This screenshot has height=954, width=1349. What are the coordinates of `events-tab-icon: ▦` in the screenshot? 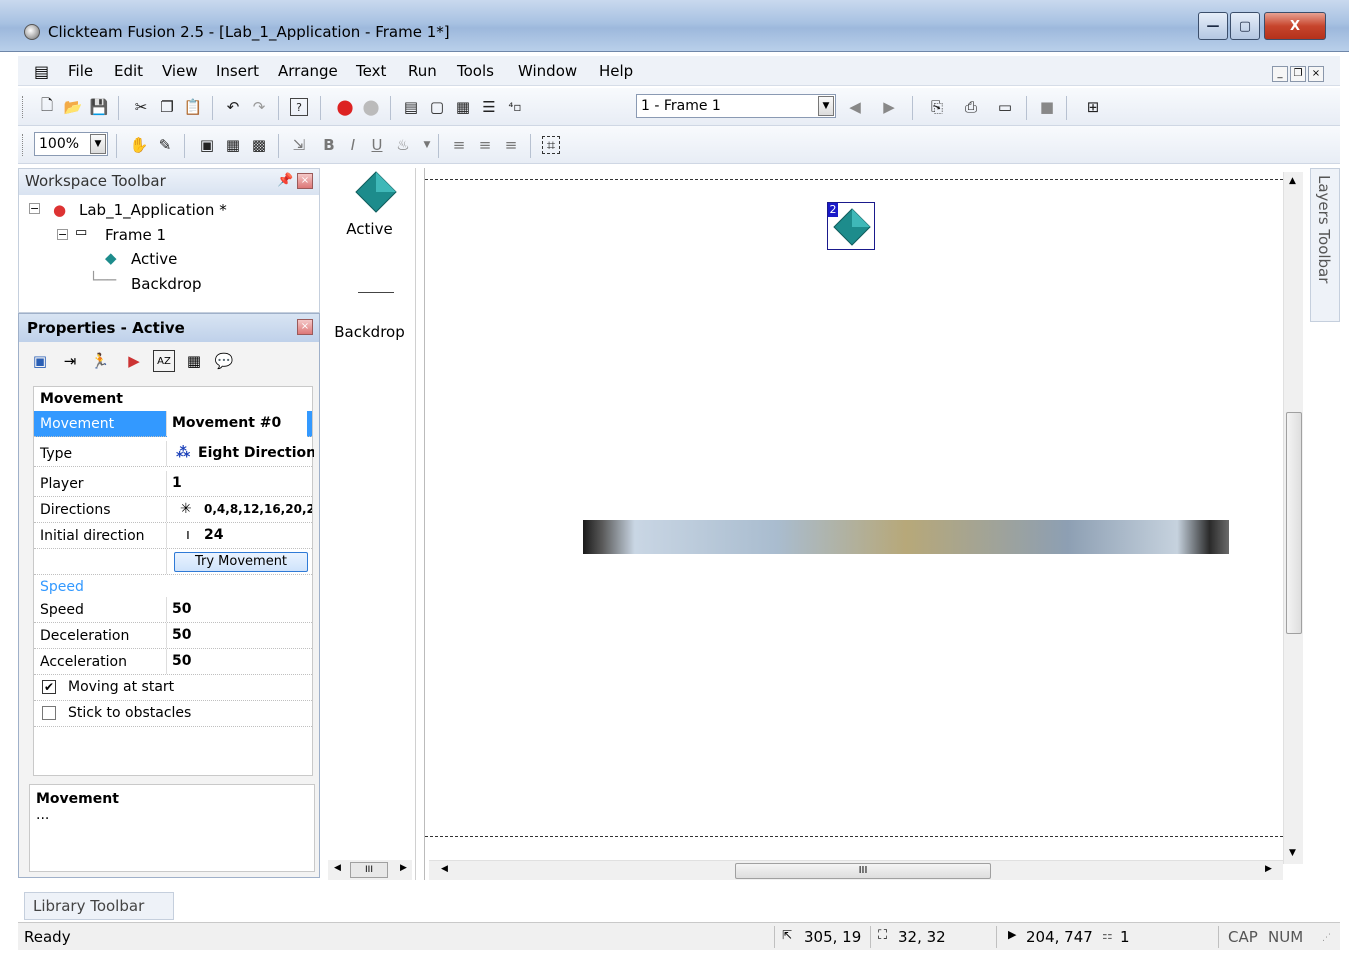 It's located at (194, 361).